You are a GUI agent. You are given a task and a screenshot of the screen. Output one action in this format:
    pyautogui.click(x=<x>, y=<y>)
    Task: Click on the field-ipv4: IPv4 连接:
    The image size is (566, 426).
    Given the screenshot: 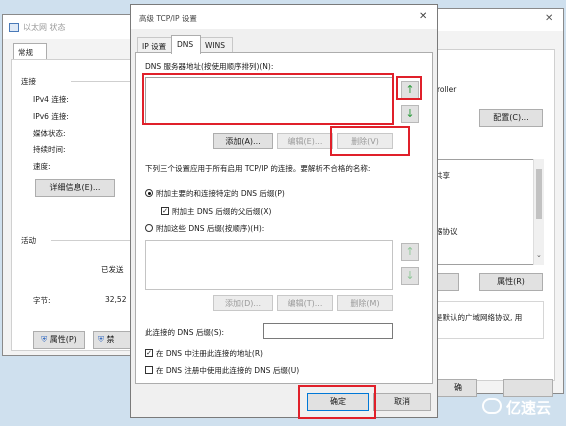 What is the action you would take?
    pyautogui.click(x=51, y=99)
    